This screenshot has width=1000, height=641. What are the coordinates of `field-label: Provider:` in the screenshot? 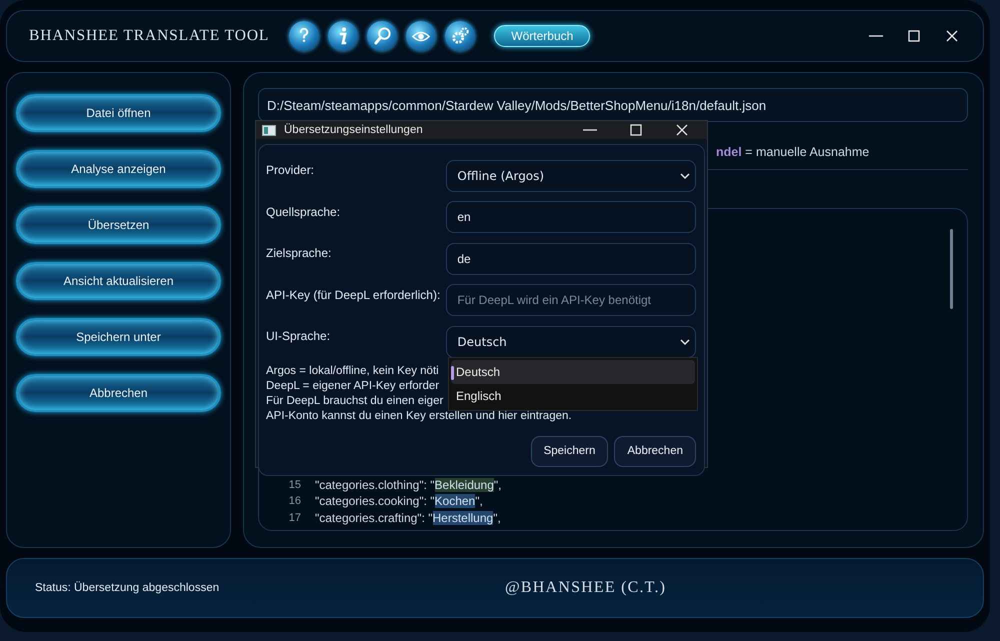 It's located at (291, 169).